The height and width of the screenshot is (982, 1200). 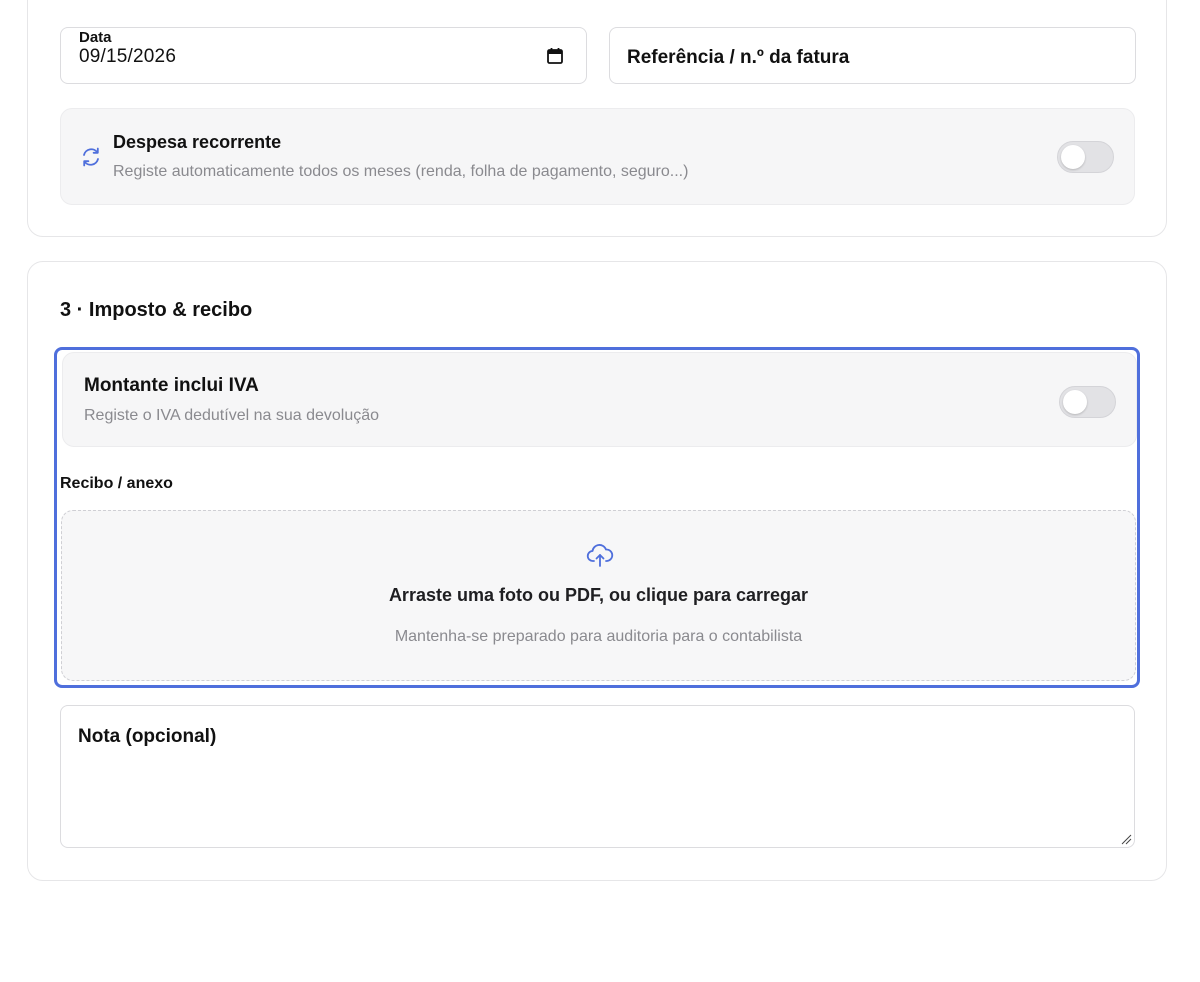 What do you see at coordinates (232, 415) in the screenshot?
I see `vat-subtitle: Registe o IVA dedutível na sua devolução` at bounding box center [232, 415].